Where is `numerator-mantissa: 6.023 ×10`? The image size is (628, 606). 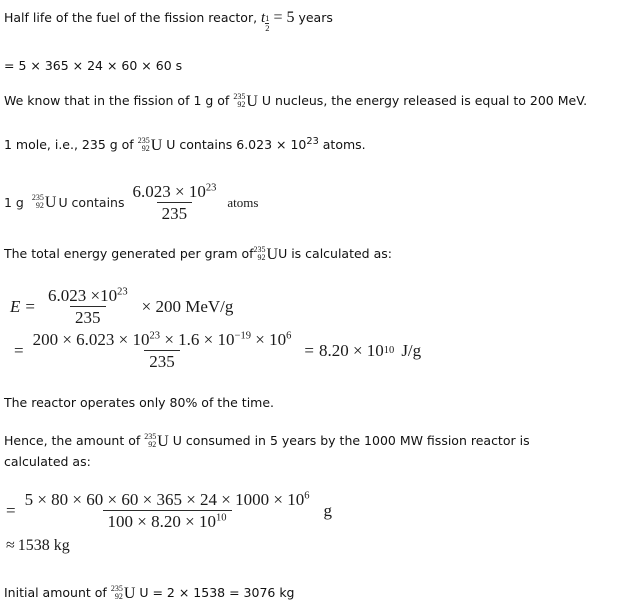
numerator-mantissa: 6.023 ×10 is located at coordinates (82, 295).